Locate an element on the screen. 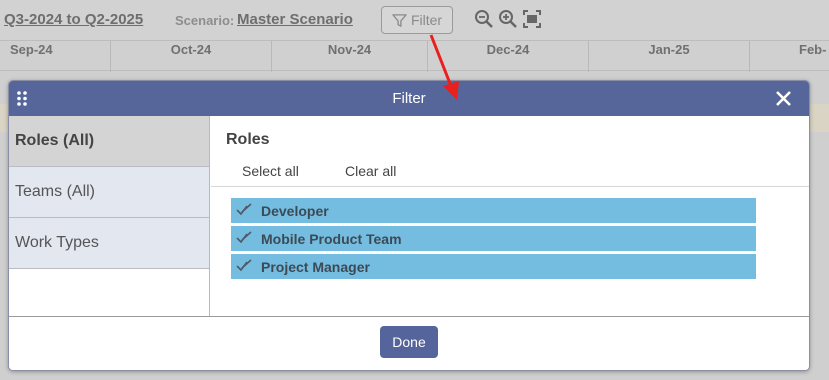 The image size is (829, 380). filter-button-label: Filter is located at coordinates (426, 20).